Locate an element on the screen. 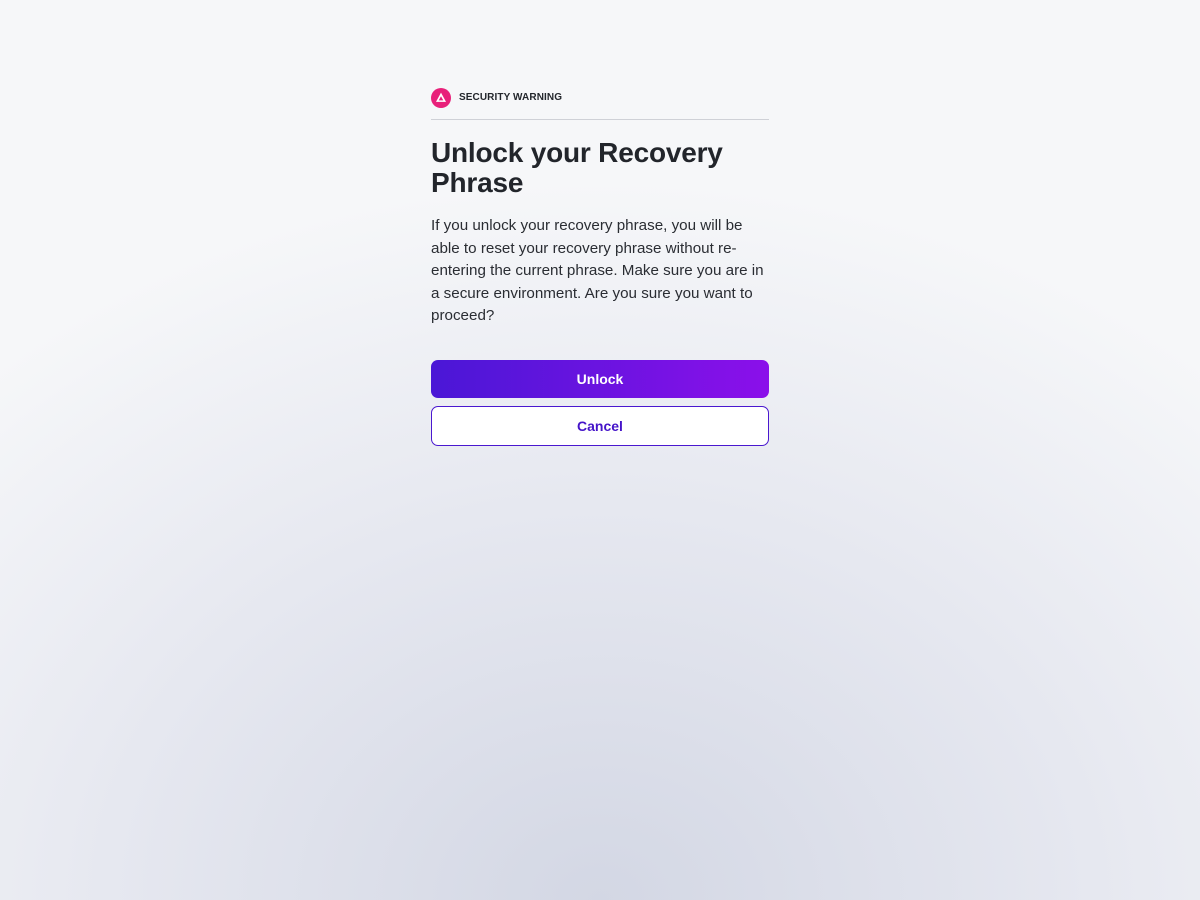  cancel-button: Cancel is located at coordinates (600, 425).